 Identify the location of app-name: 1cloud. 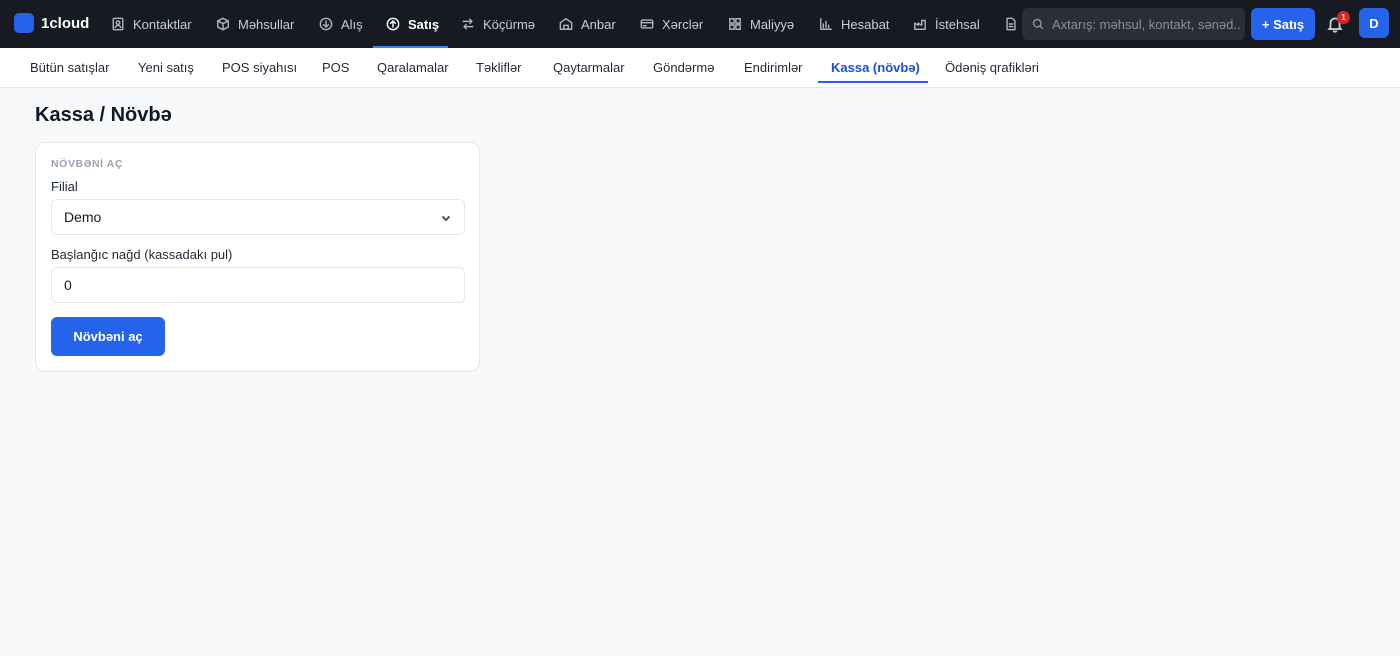
(65, 23).